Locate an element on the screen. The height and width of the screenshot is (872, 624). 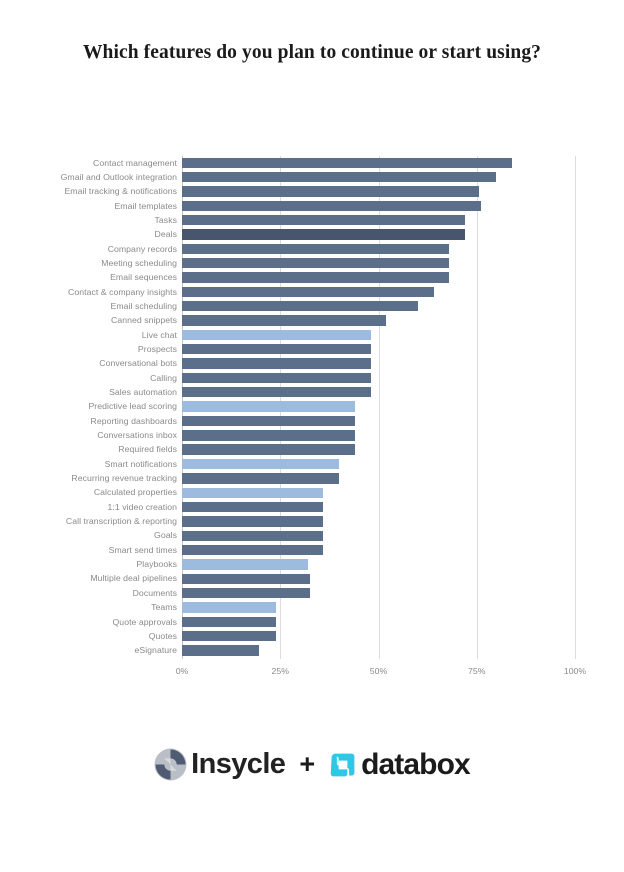
bar-row: Contact & company insights is located at coordinates (312, 292).